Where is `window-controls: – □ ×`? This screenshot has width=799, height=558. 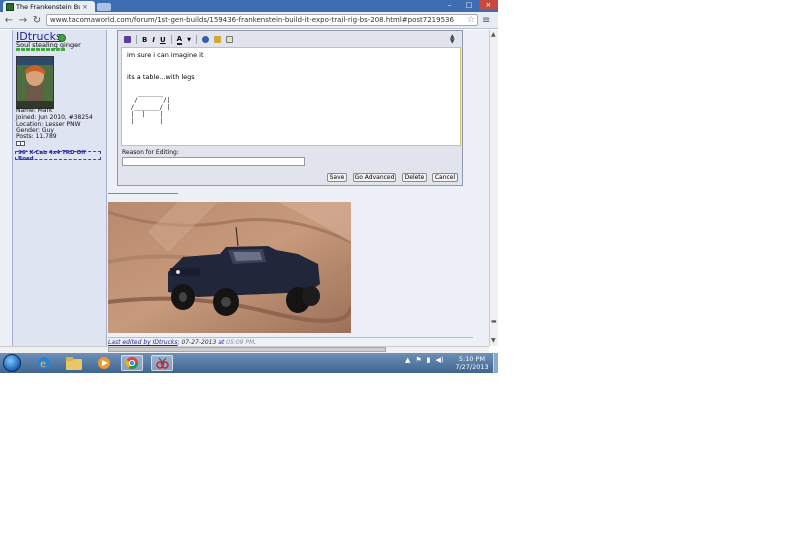
window-controls: – □ × is located at coordinates (469, 5).